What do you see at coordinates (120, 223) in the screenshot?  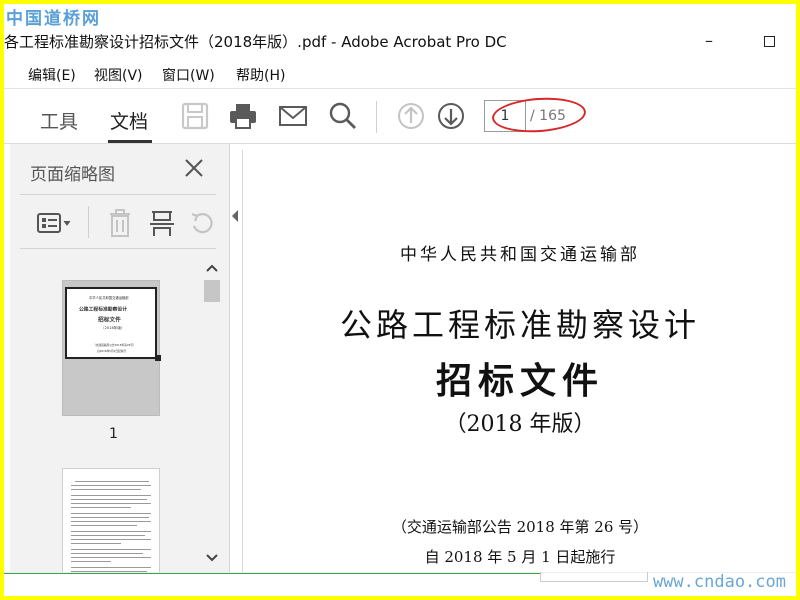 I see `delete-page-icon` at bounding box center [120, 223].